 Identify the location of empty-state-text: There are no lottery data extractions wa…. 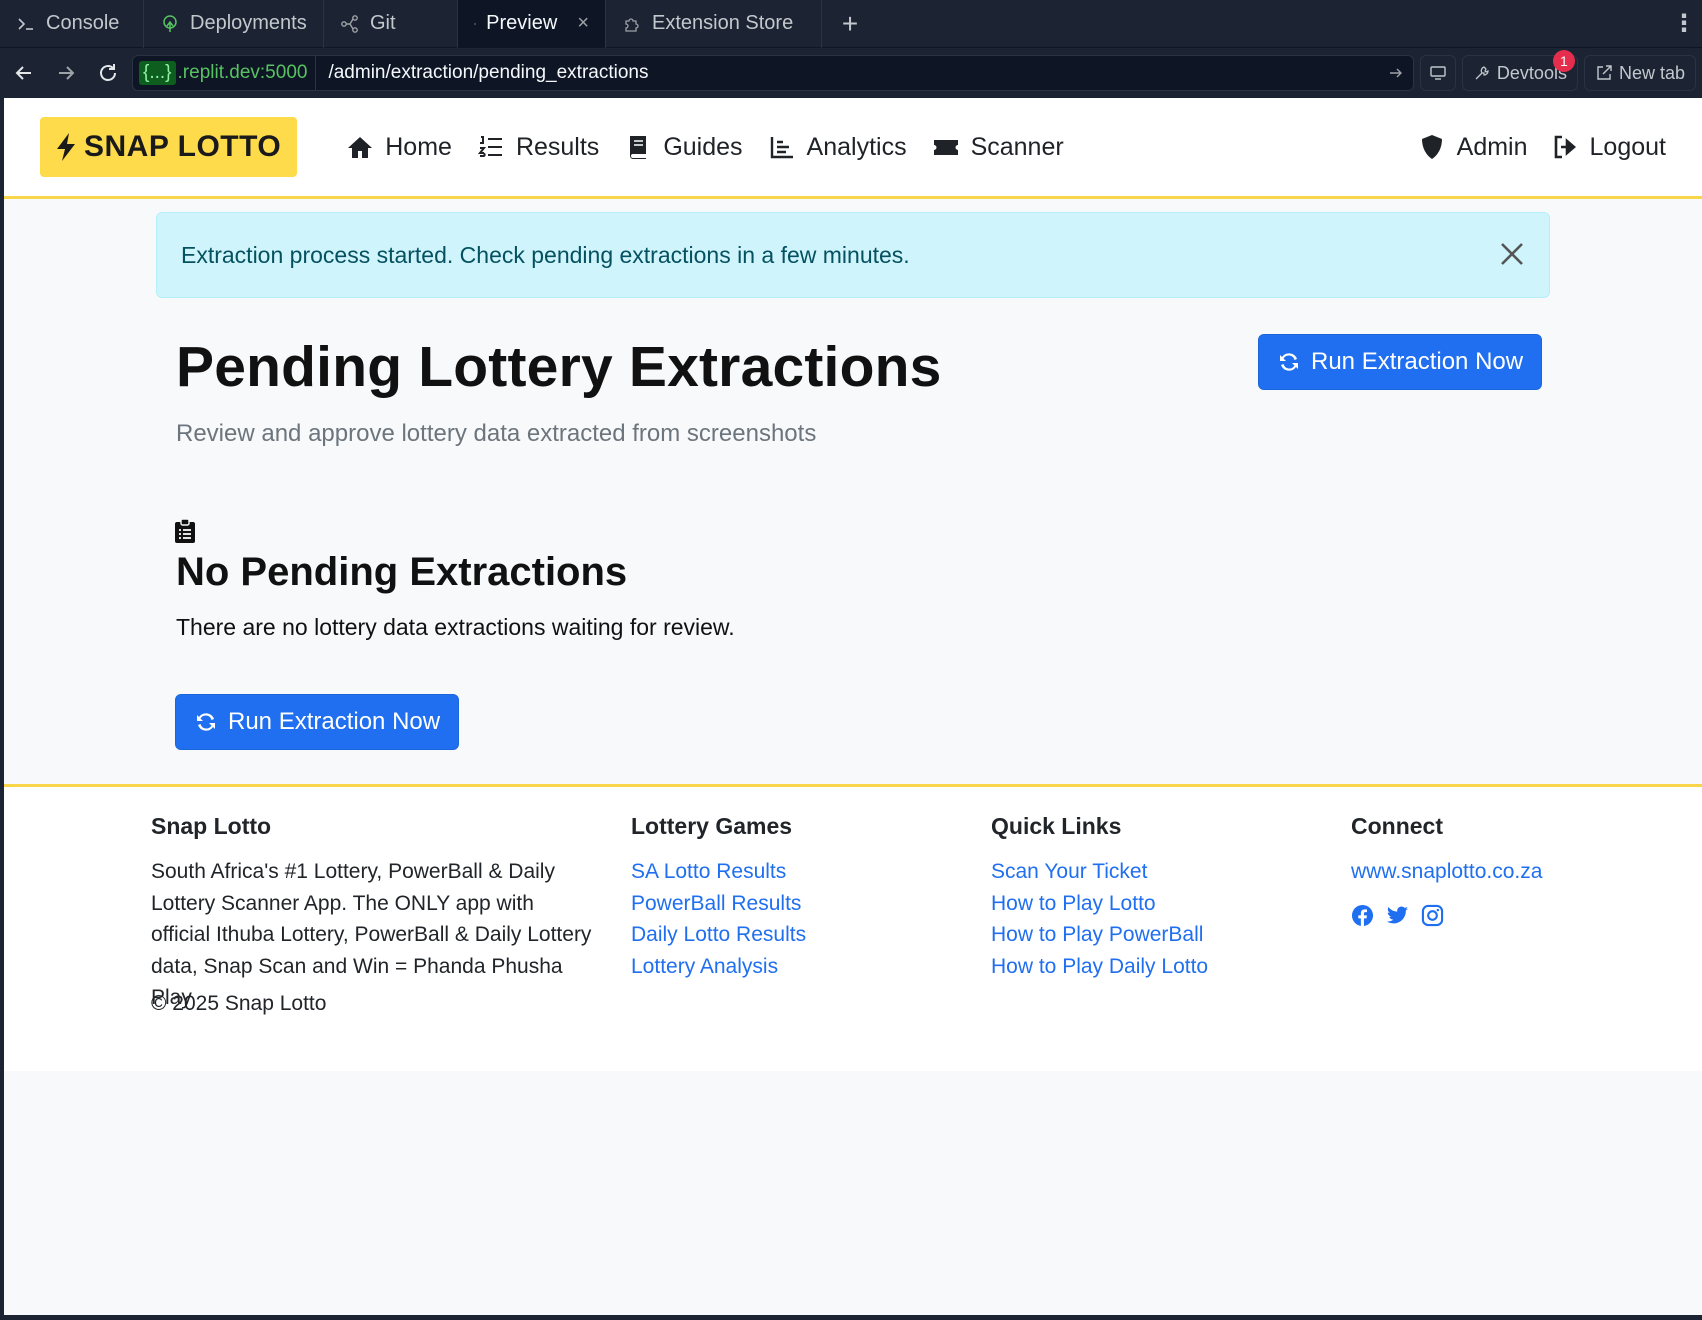
(455, 627).